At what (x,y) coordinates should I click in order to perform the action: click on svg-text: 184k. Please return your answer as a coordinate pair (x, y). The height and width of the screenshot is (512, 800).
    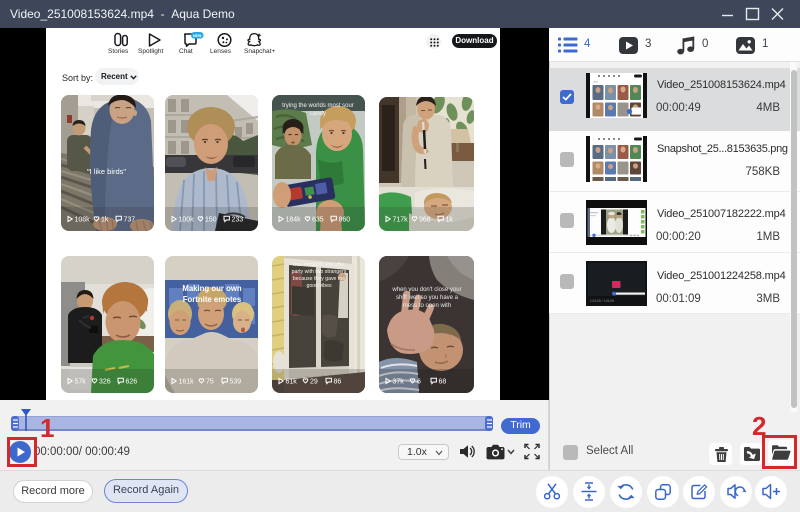
    Looking at the image, I should click on (294, 220).